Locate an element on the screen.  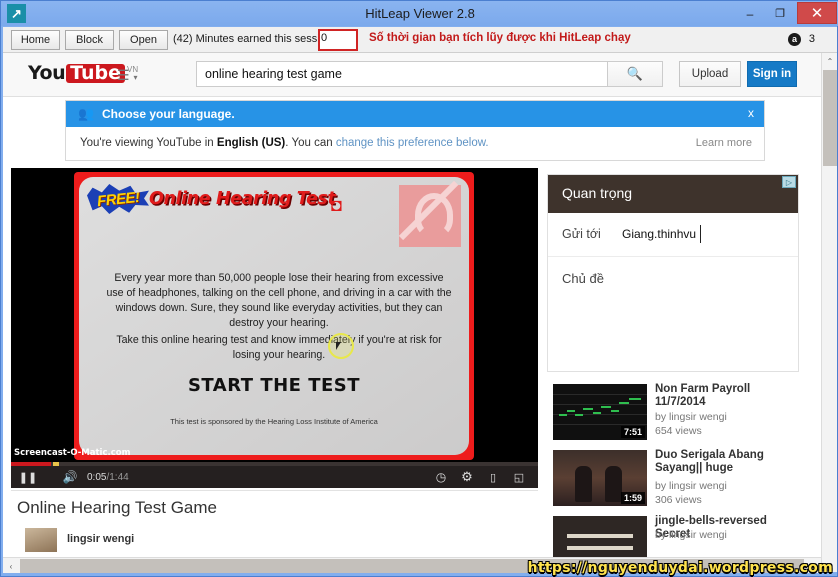
ad-recipient-label: Gửi tới is located at coordinates (581, 234).